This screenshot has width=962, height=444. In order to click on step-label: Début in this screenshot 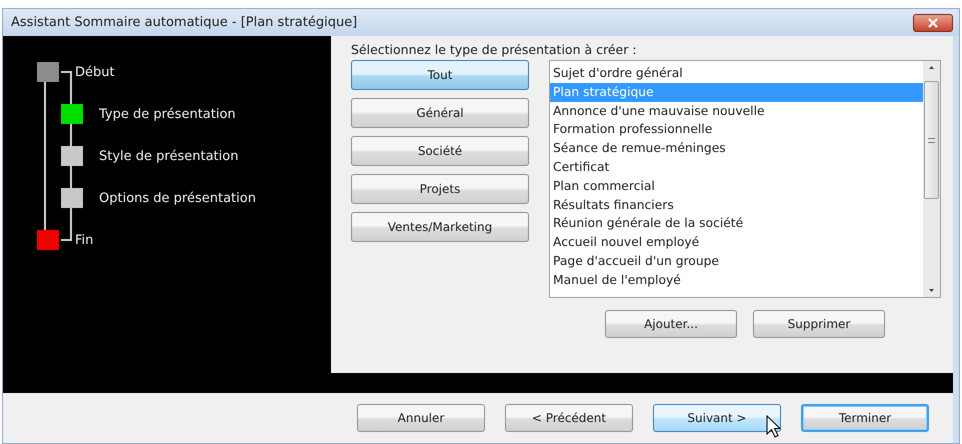, I will do `click(95, 72)`.